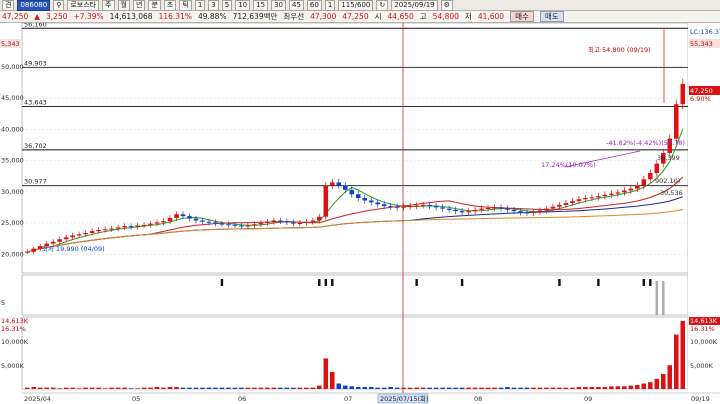 This screenshot has height=404, width=720. Describe the element at coordinates (123, 5) in the screenshot. I see `period-month: 월` at that location.